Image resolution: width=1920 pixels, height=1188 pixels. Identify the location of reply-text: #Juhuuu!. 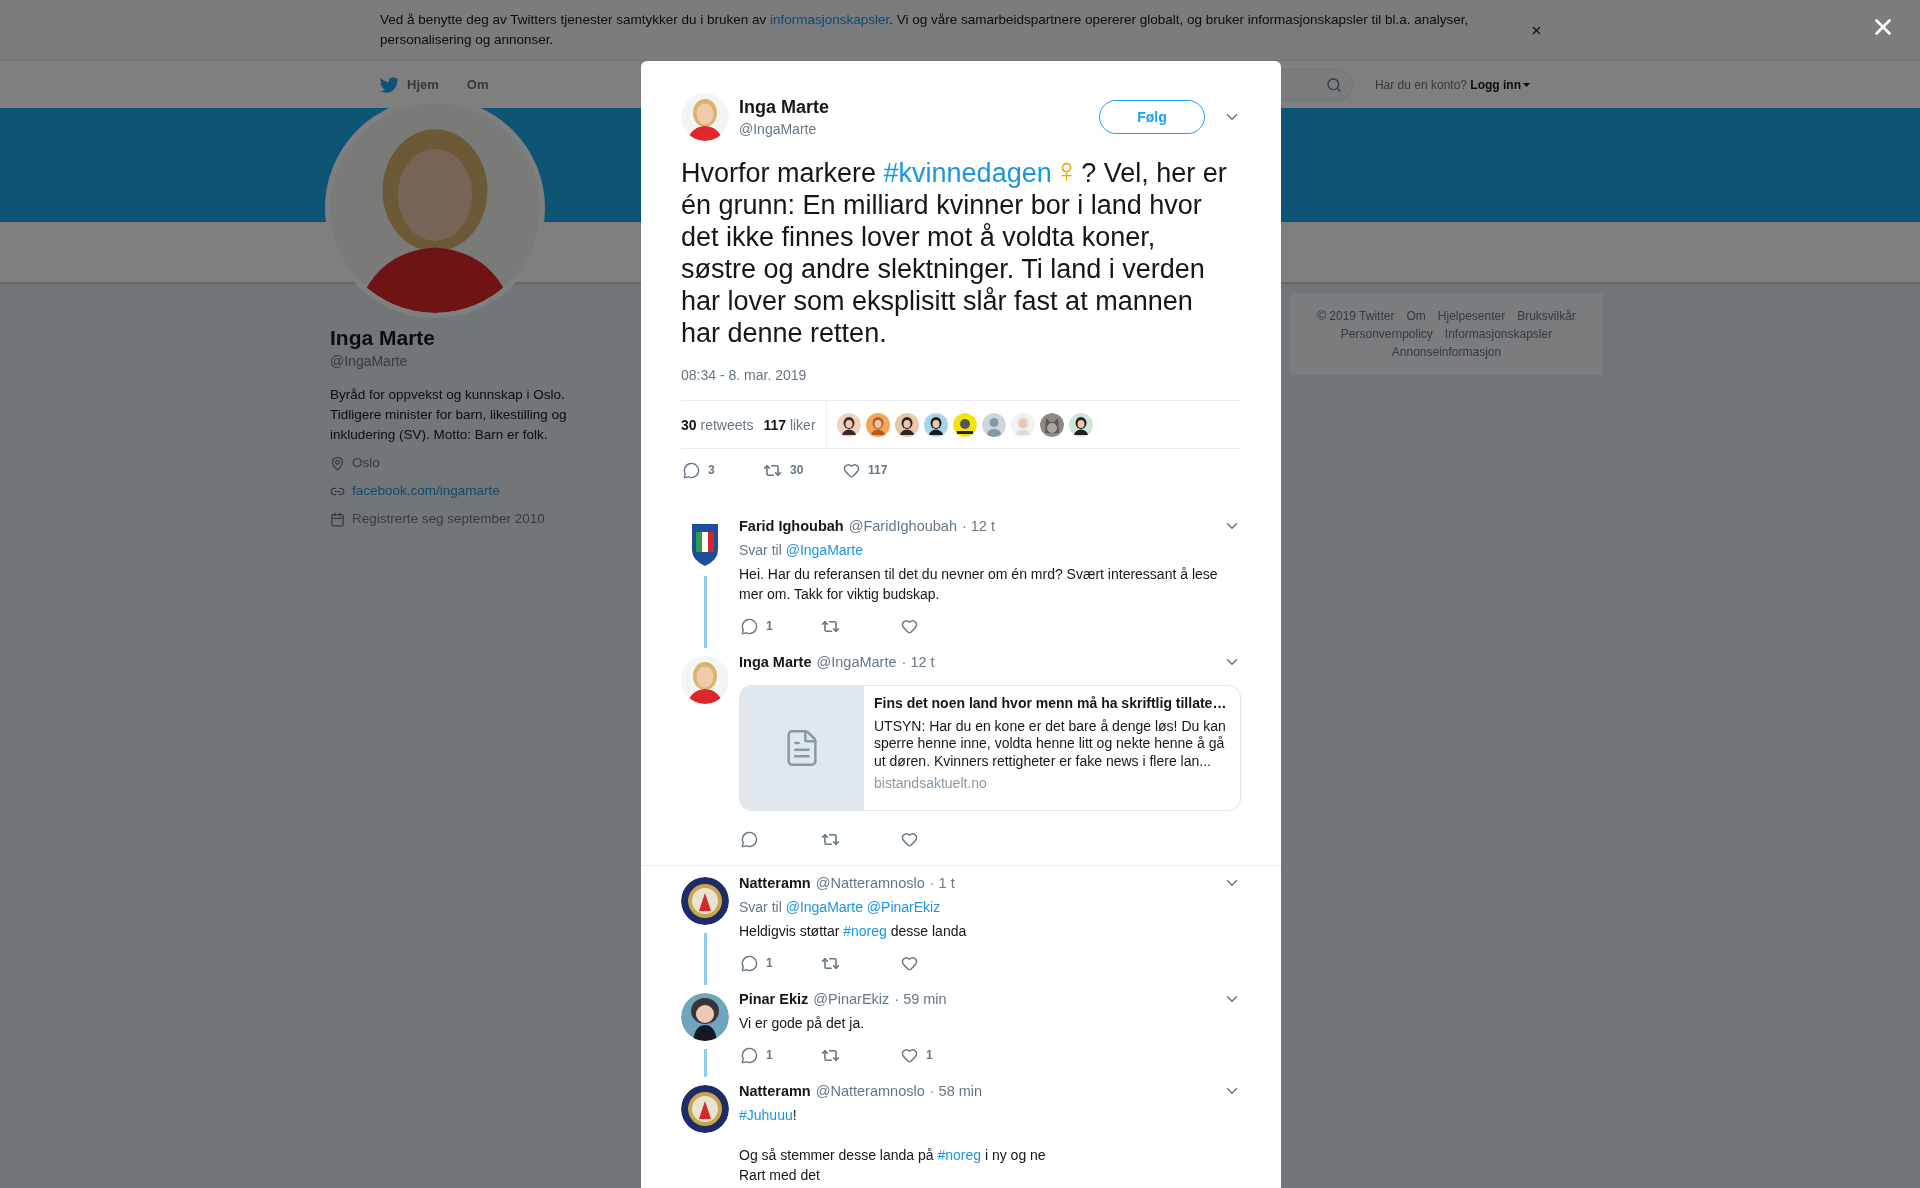
(768, 1115).